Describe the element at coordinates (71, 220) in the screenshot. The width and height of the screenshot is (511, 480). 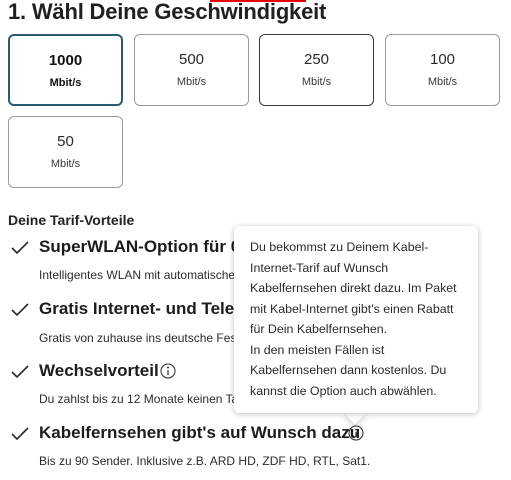
I see `benefits-heading: Deine Tarif-Vorteile` at that location.